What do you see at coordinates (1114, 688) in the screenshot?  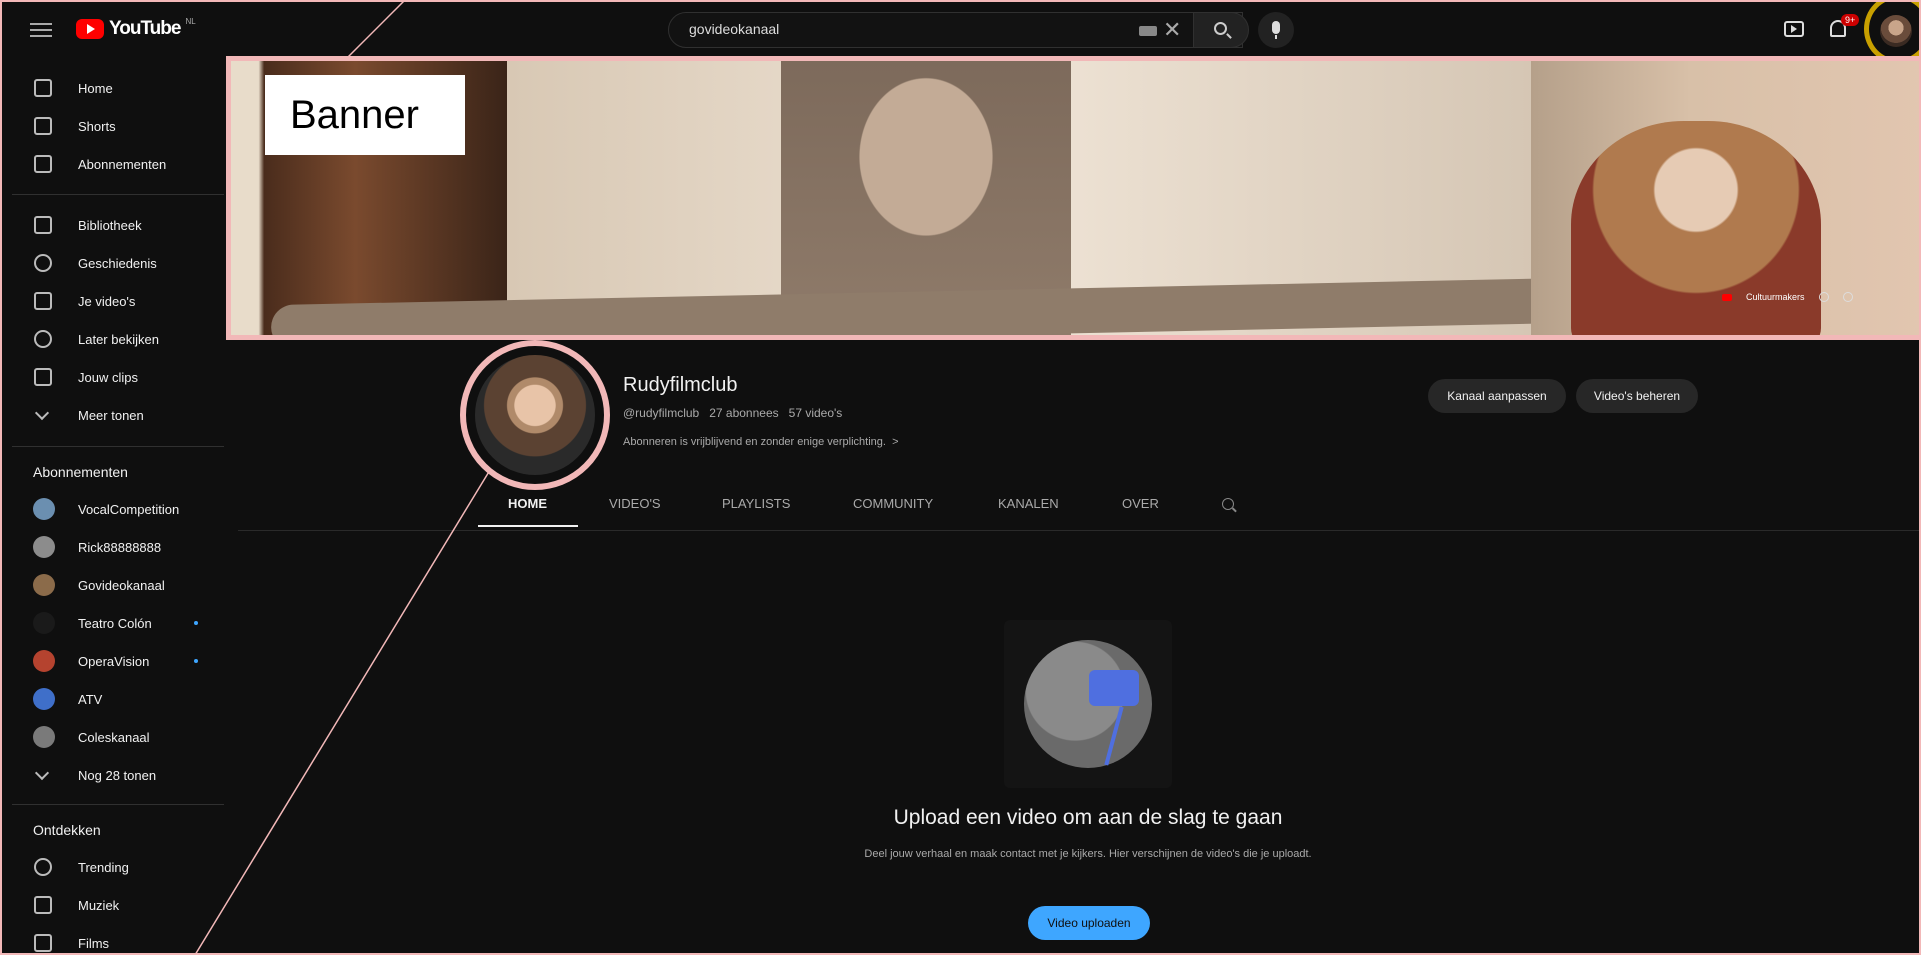 I see `camera-icon` at bounding box center [1114, 688].